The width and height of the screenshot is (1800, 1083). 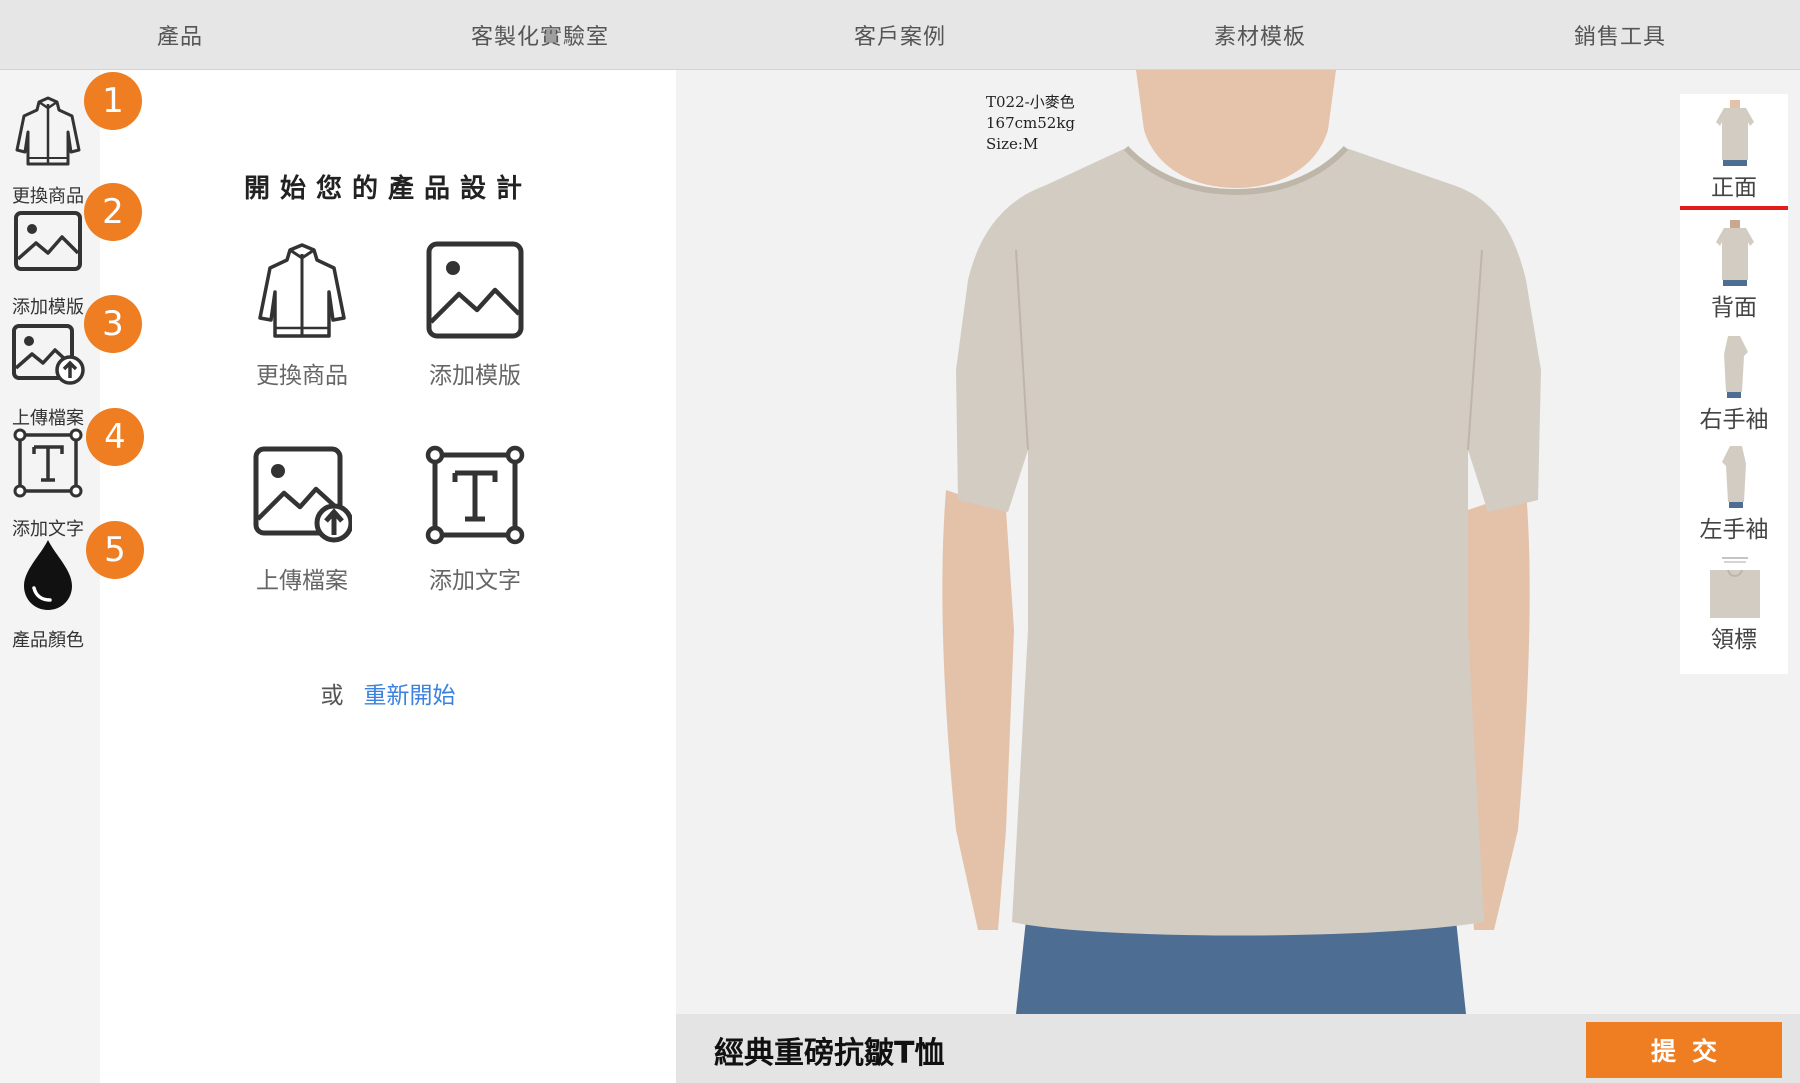 I want to click on step-badge-3: 3, so click(x=113, y=324).